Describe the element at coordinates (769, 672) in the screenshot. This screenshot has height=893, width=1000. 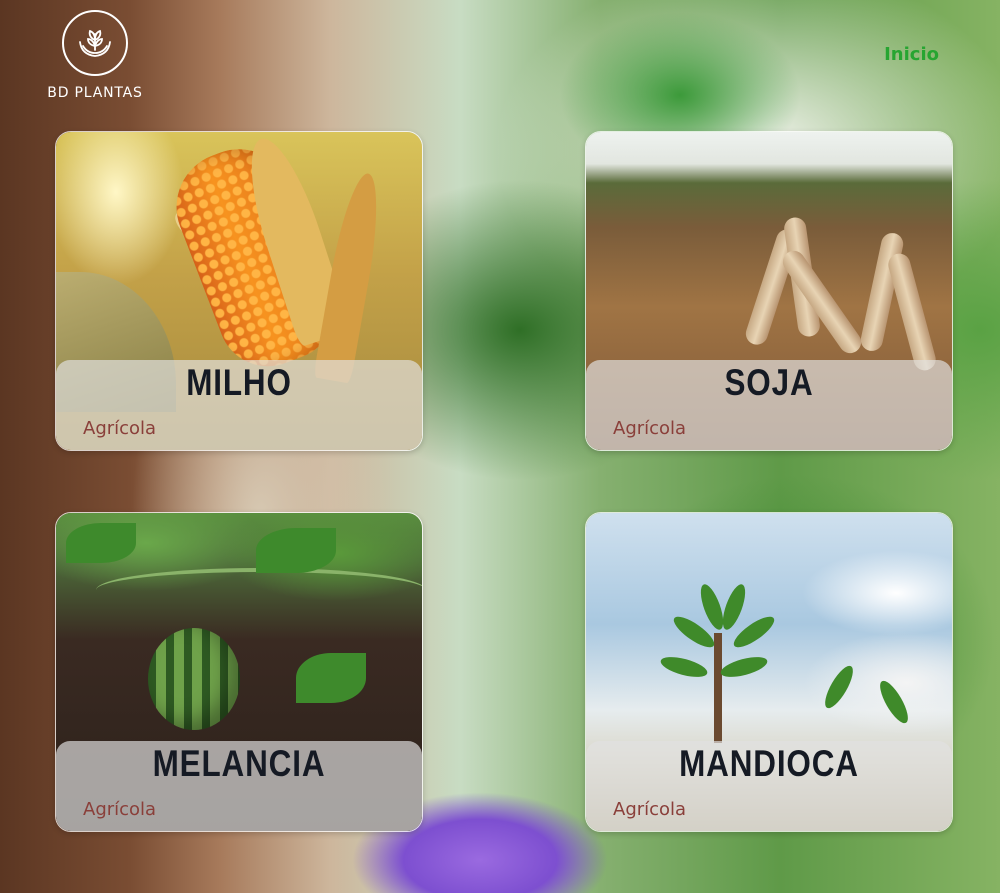
I see `plant-card-mandioca: MANDIOCA Agrícola` at that location.